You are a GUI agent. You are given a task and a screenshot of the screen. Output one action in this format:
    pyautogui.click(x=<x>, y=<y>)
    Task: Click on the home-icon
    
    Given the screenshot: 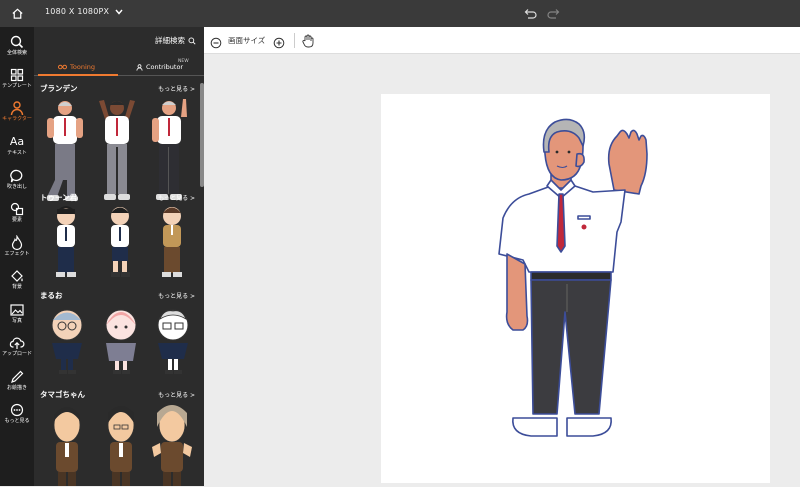 What is the action you would take?
    pyautogui.click(x=17, y=13)
    